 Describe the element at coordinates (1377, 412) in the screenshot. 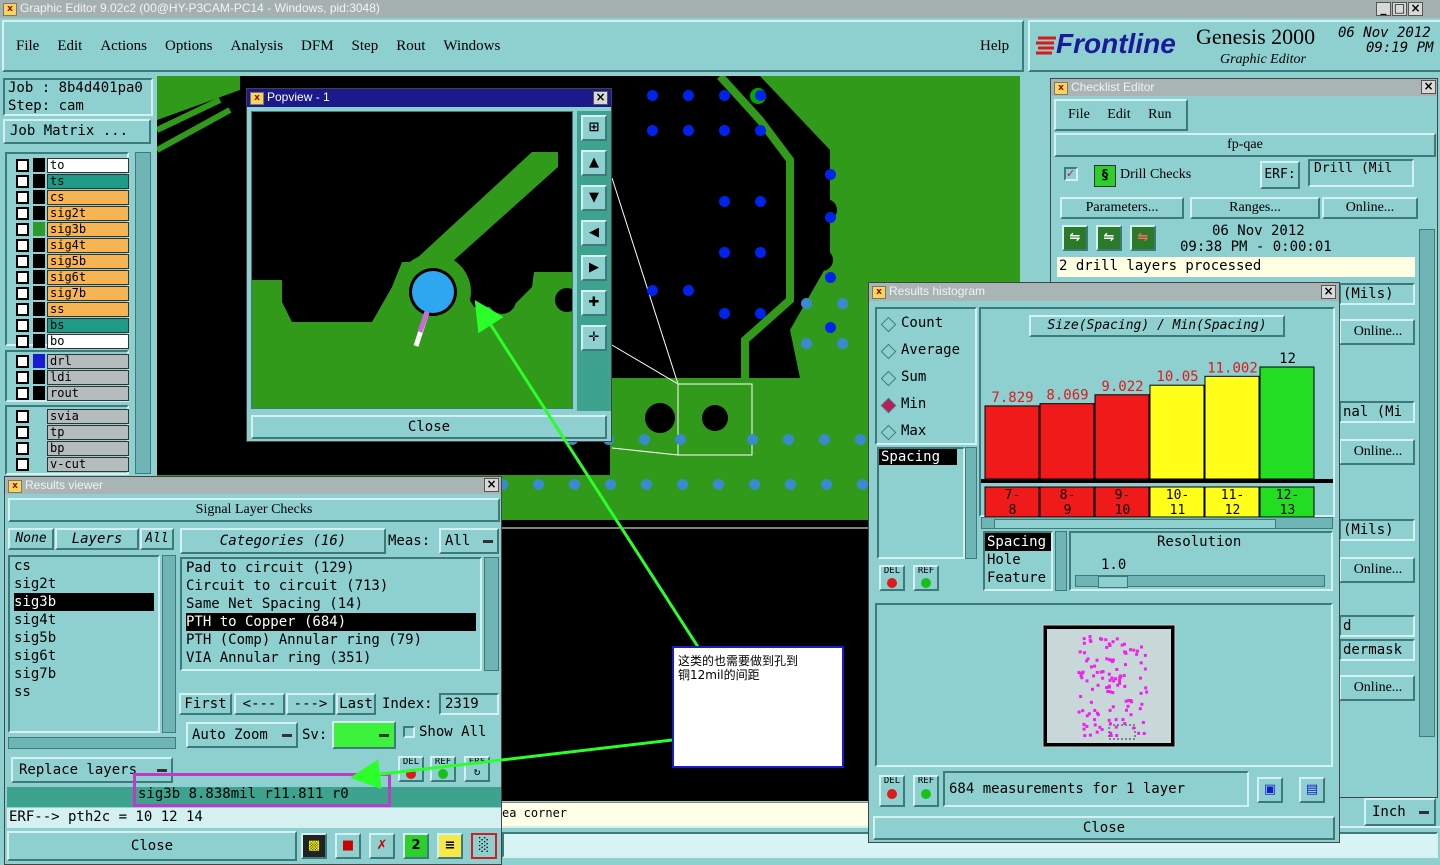

I see `checklist-side-label: nal (Mi` at that location.